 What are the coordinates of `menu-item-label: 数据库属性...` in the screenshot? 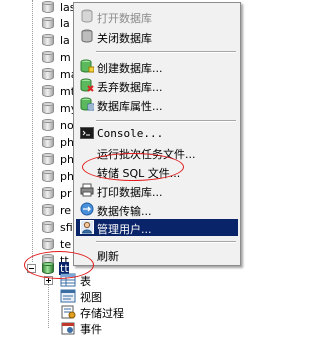 It's located at (130, 106).